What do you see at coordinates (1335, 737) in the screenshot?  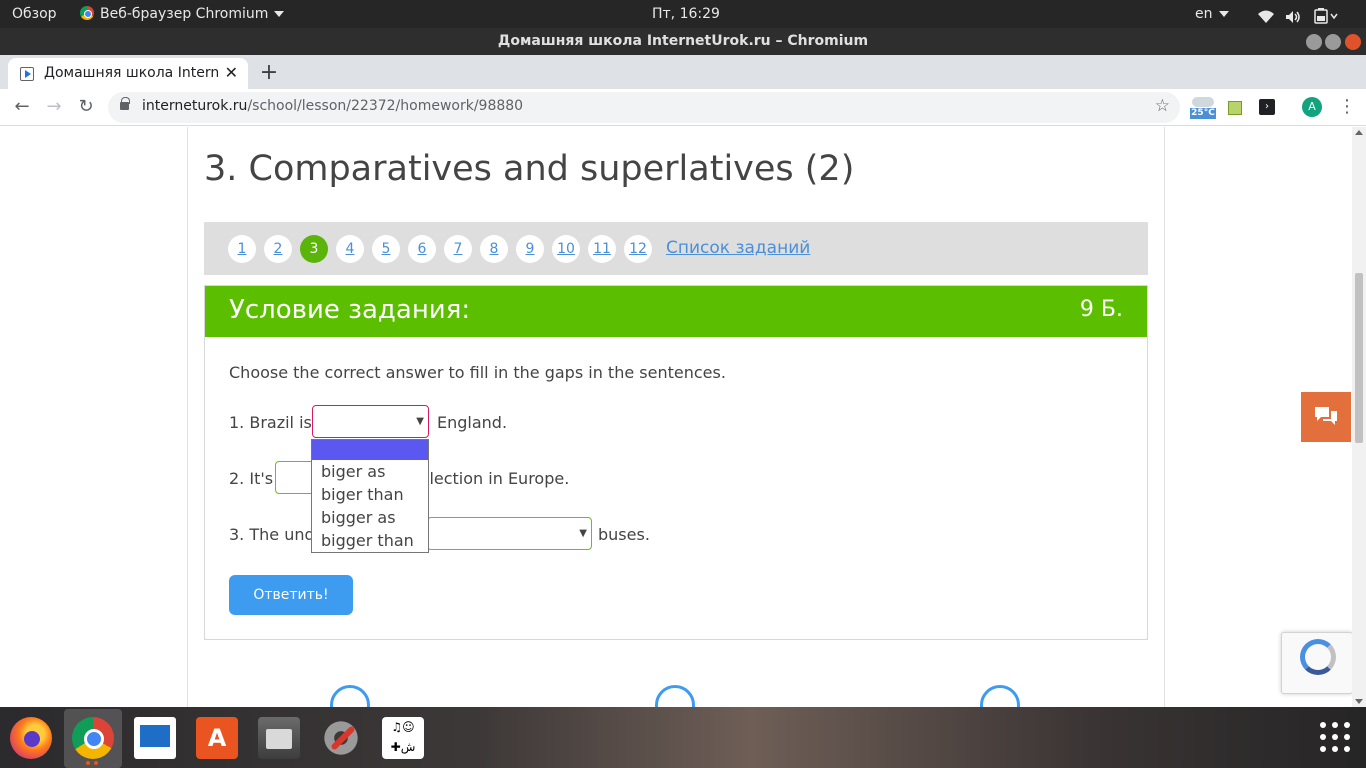 I see `show-applications-icon` at bounding box center [1335, 737].